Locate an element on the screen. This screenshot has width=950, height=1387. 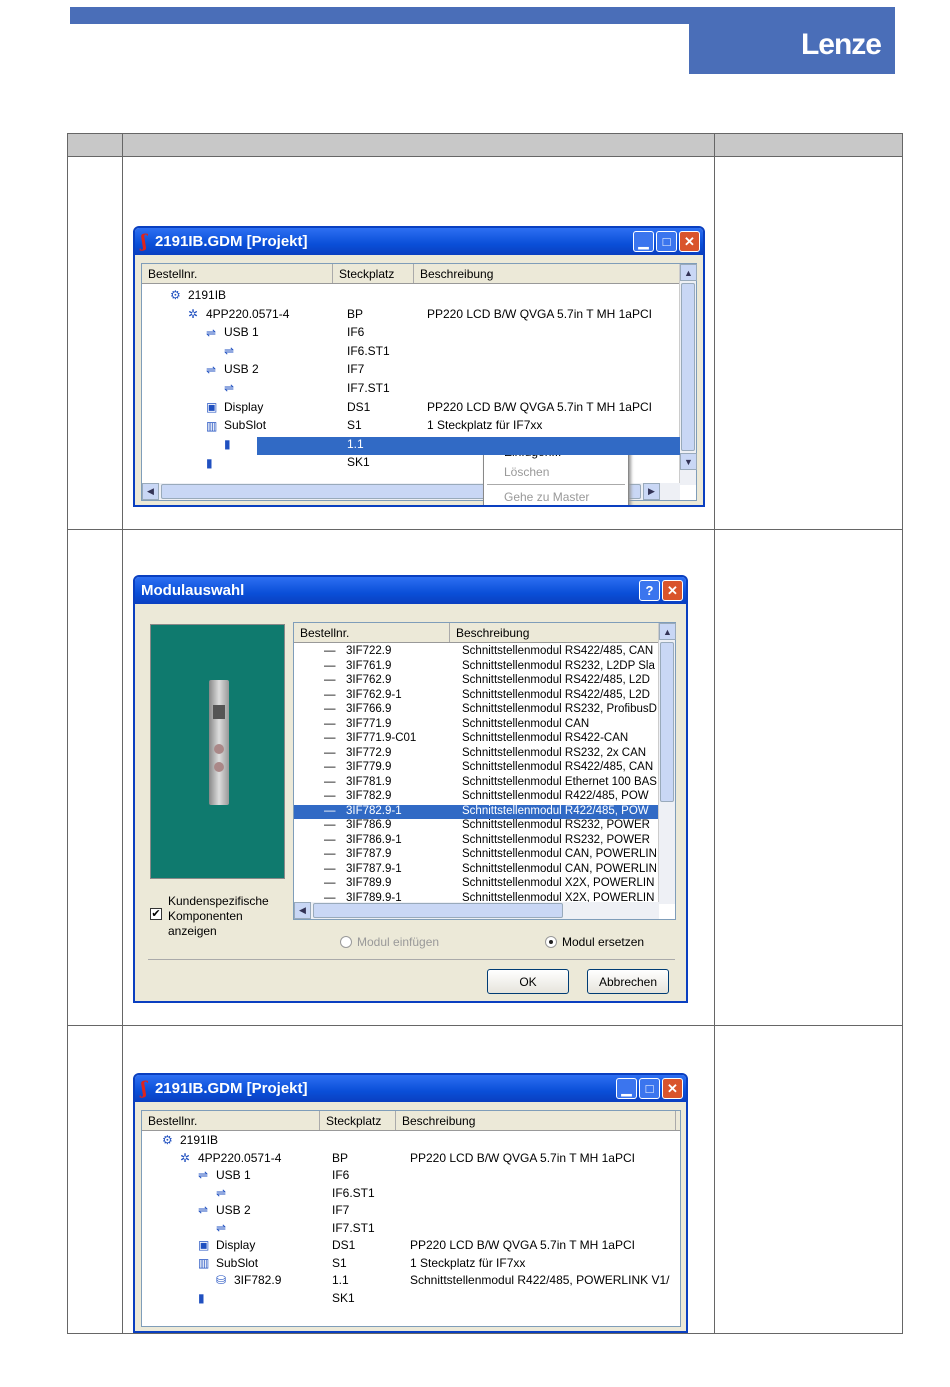
h-scroll-thumb is located at coordinates (438, 910).